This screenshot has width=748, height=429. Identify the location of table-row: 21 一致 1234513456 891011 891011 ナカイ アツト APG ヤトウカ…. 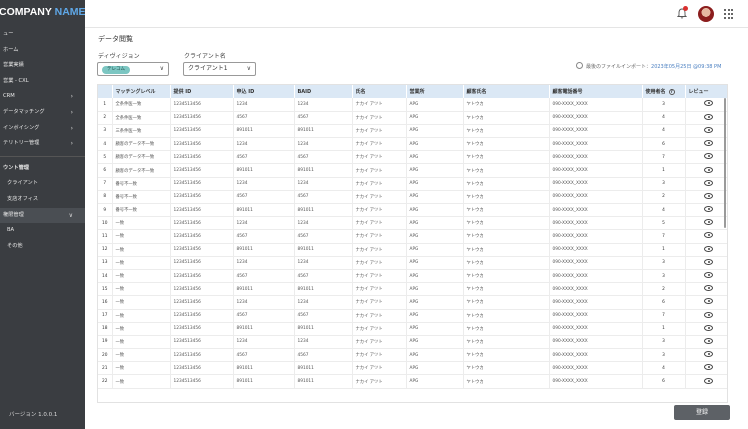
(412, 368).